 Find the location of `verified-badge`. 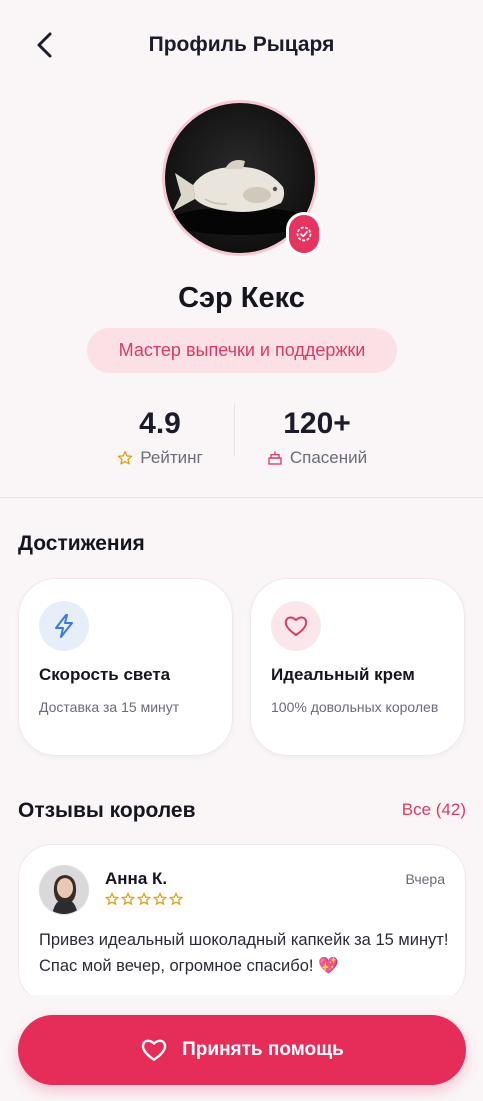

verified-badge is located at coordinates (304, 234).